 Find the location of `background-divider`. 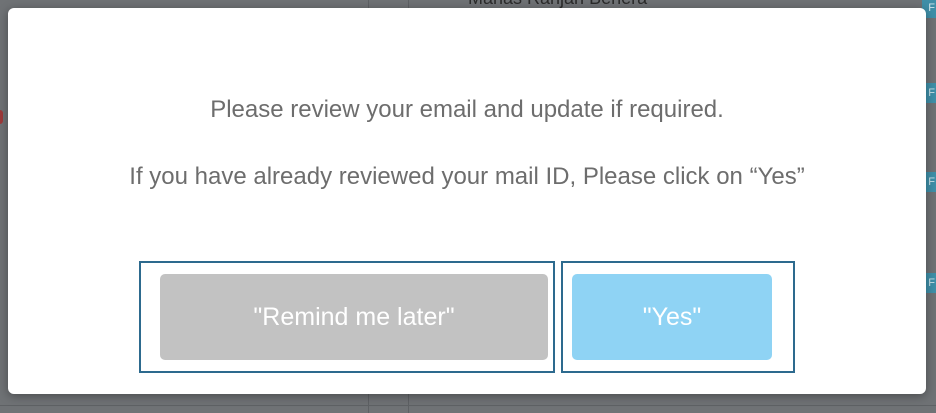

background-divider is located at coordinates (468, 405).